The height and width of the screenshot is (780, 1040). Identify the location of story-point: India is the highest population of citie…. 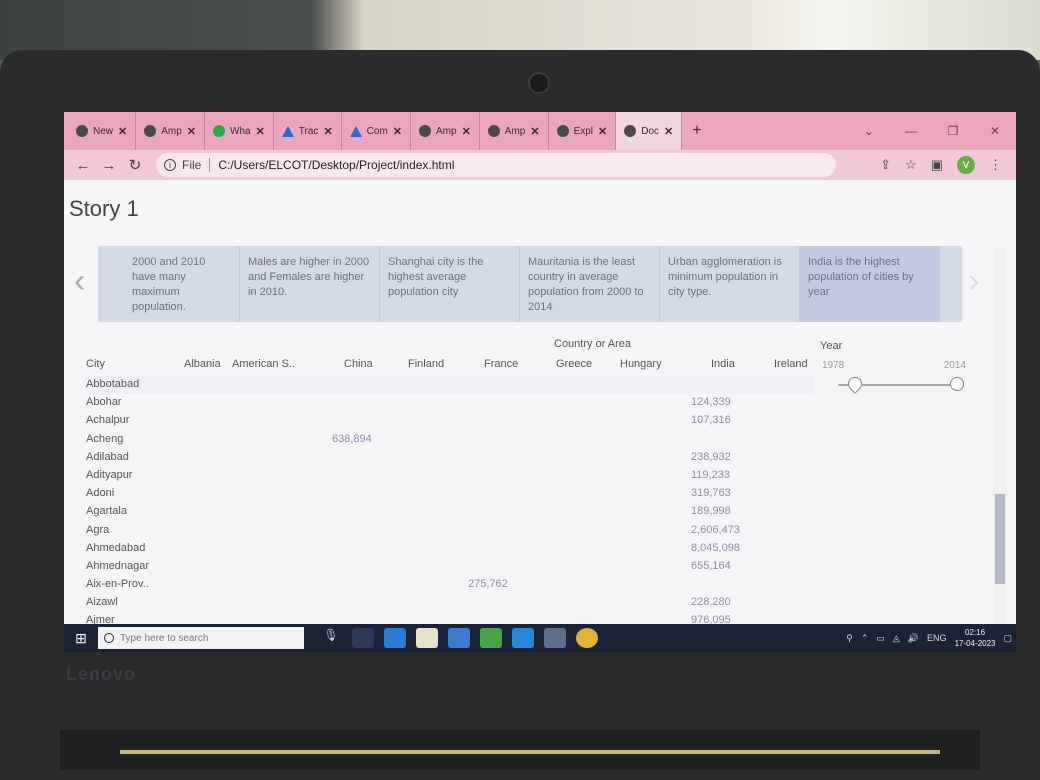
(870, 284).